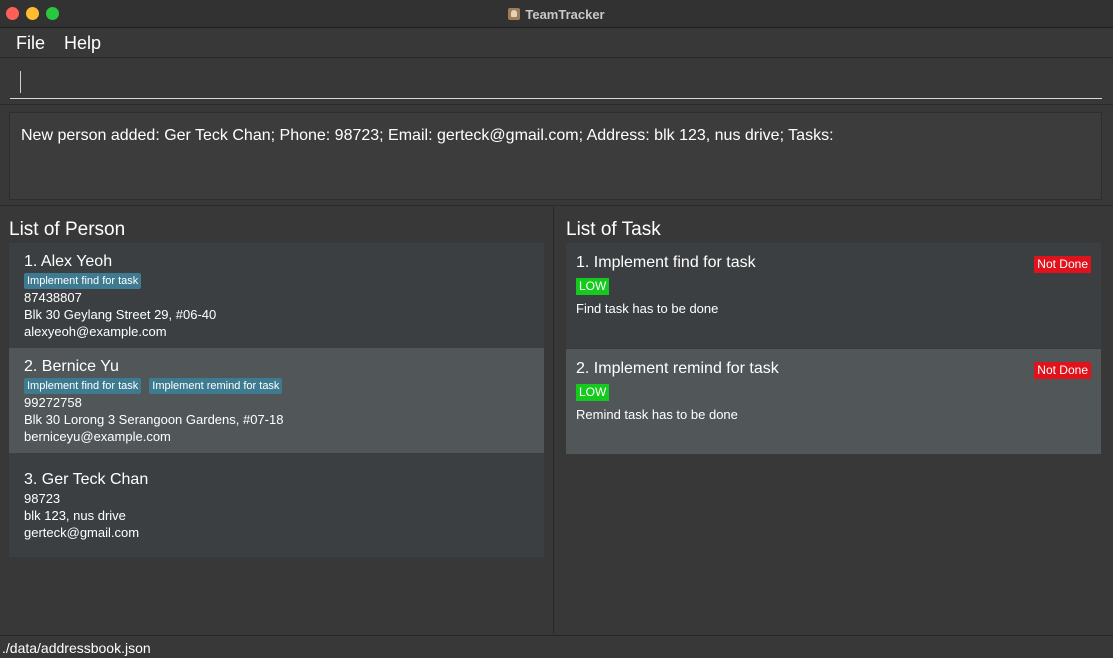 This screenshot has height=658, width=1113. I want to click on window-title-group: TeamTracker, so click(556, 14).